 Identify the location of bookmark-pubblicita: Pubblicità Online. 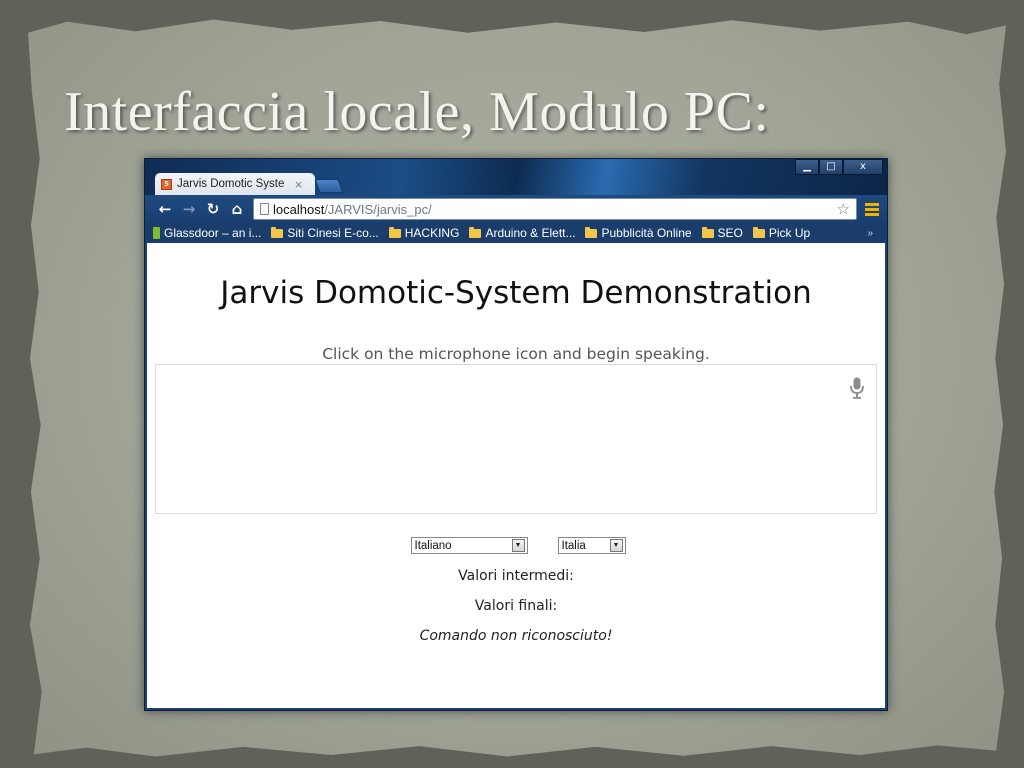
(638, 233).